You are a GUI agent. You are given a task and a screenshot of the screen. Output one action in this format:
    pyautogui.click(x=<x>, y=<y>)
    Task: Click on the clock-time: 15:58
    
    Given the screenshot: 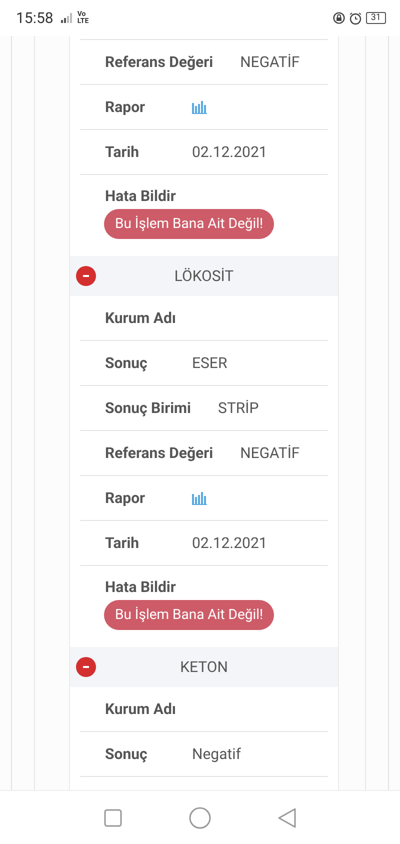 What is the action you would take?
    pyautogui.click(x=35, y=18)
    